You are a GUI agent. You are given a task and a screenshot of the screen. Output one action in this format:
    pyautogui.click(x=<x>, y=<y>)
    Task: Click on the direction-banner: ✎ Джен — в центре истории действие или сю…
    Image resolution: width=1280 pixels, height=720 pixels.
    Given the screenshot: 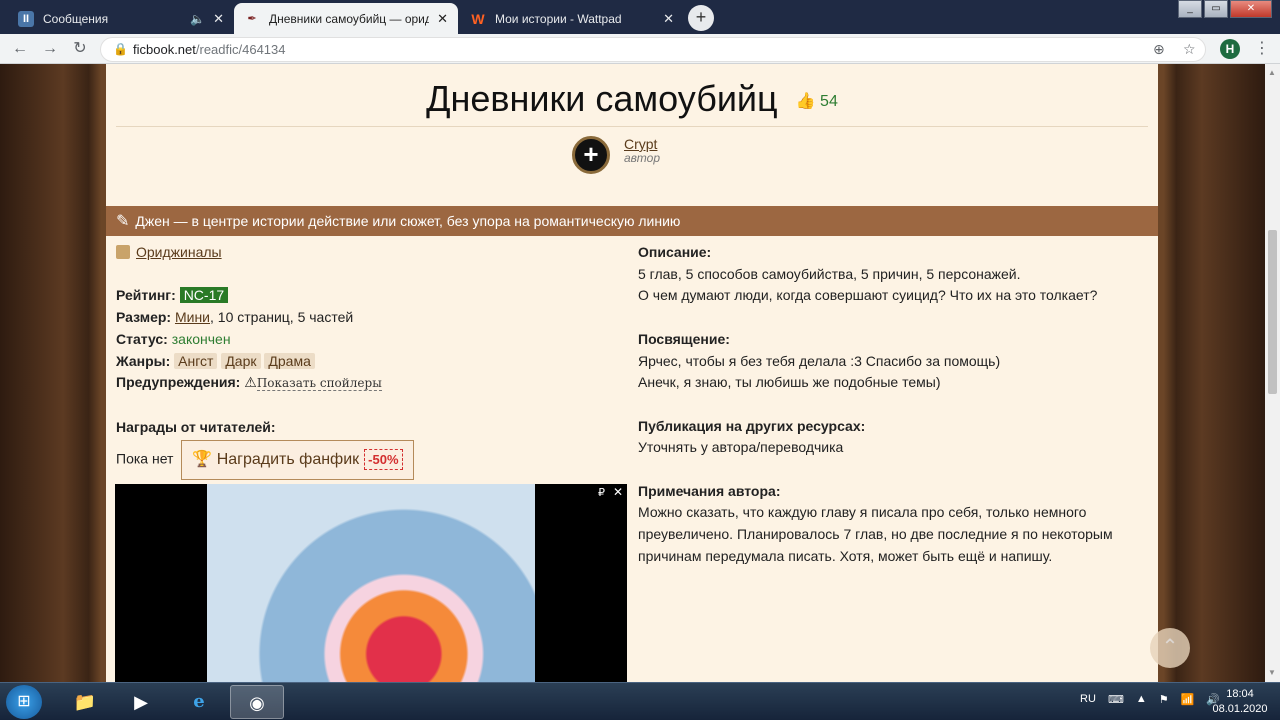 What is the action you would take?
    pyautogui.click(x=632, y=221)
    